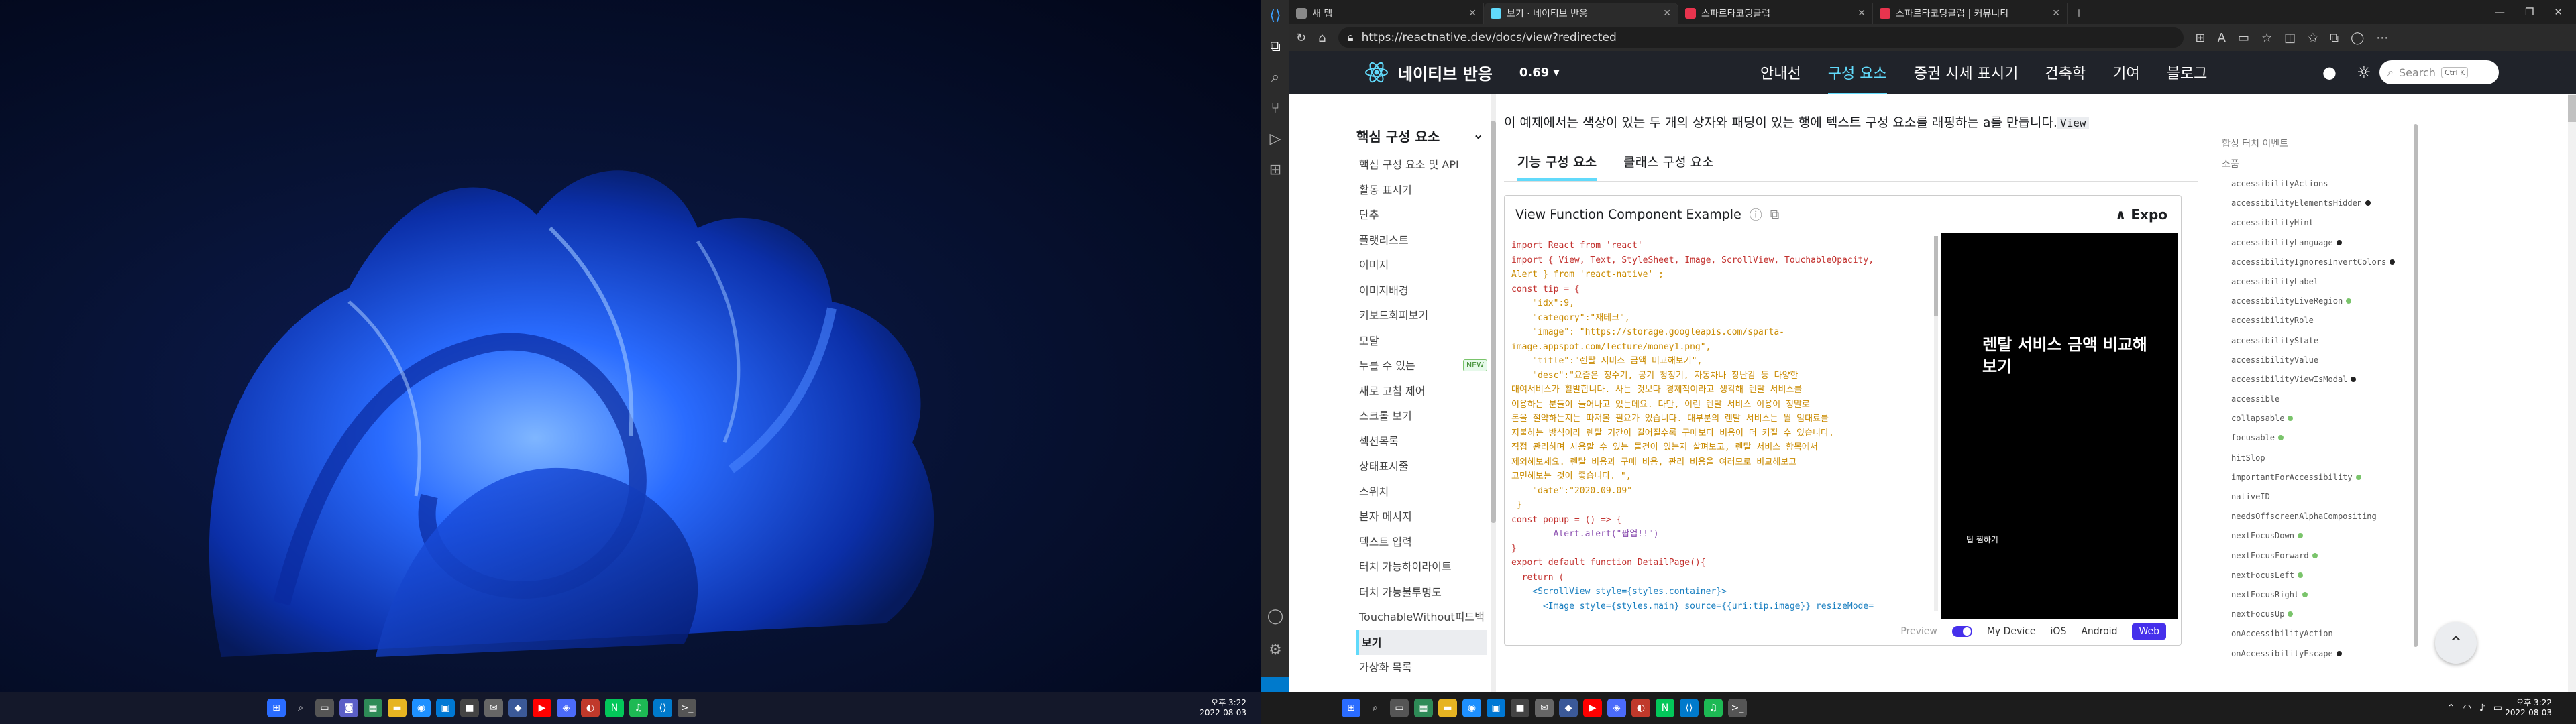  Describe the element at coordinates (1966, 72) in the screenshot. I see `nav-api: 증권 시세 표시기` at that location.